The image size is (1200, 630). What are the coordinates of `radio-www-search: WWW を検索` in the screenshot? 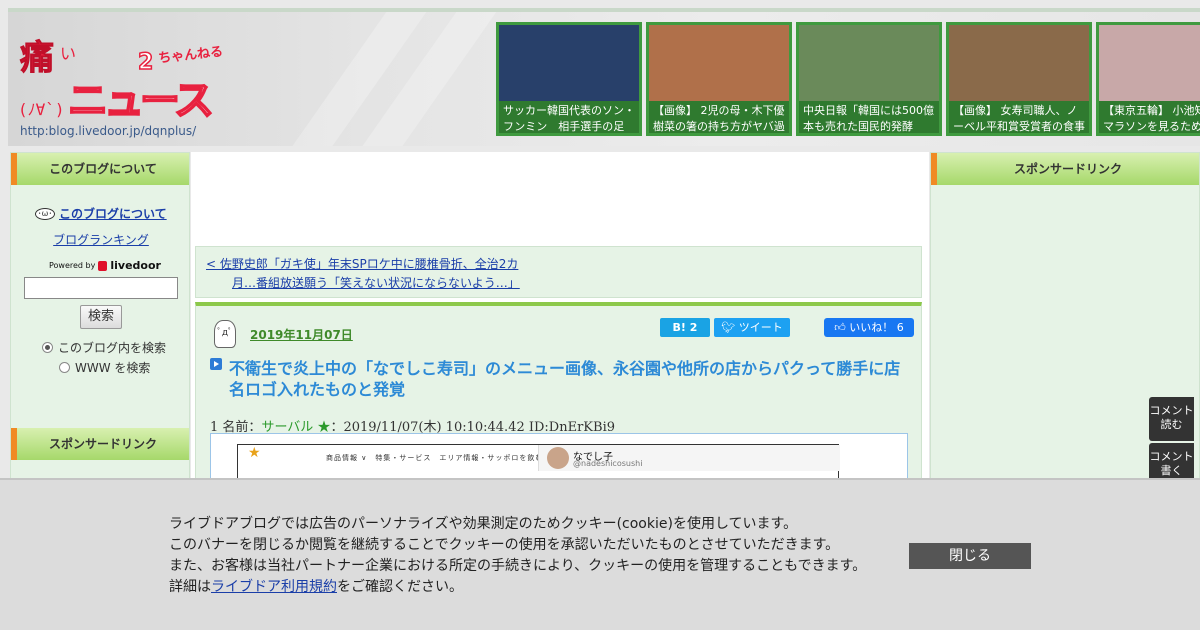 It's located at (104, 367).